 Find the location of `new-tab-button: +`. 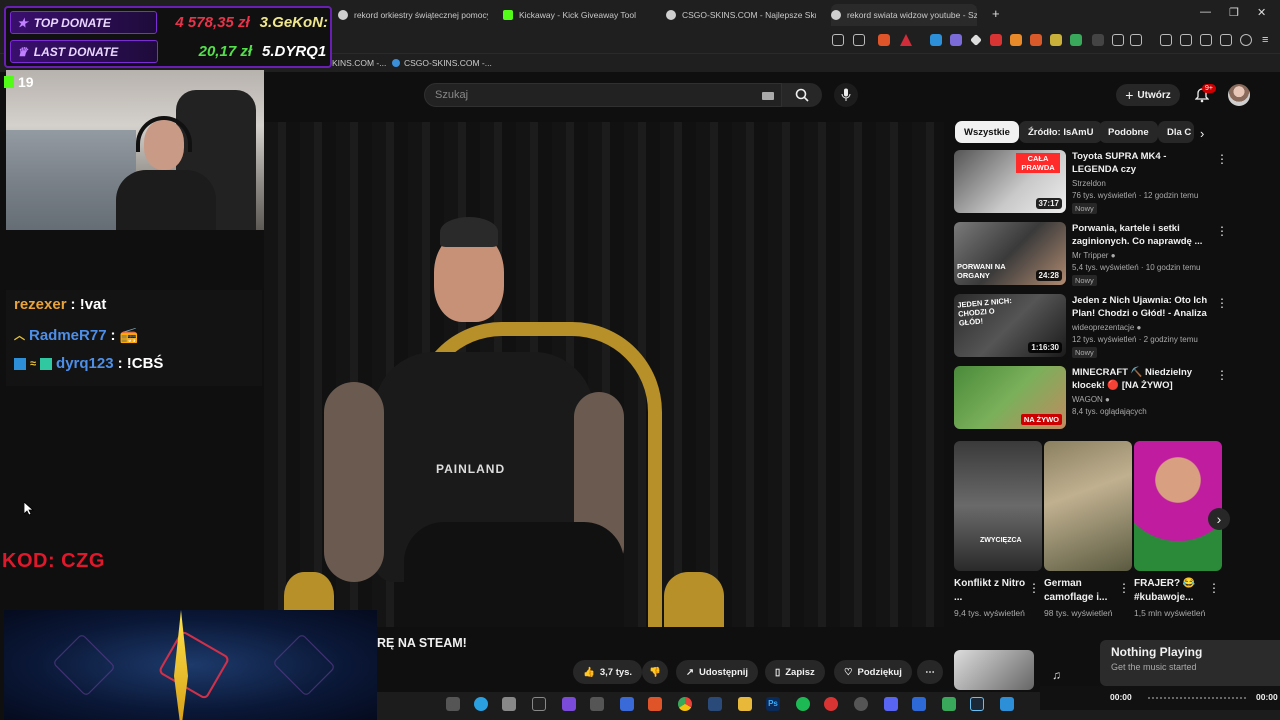

new-tab-button: + is located at coordinates (996, 13).